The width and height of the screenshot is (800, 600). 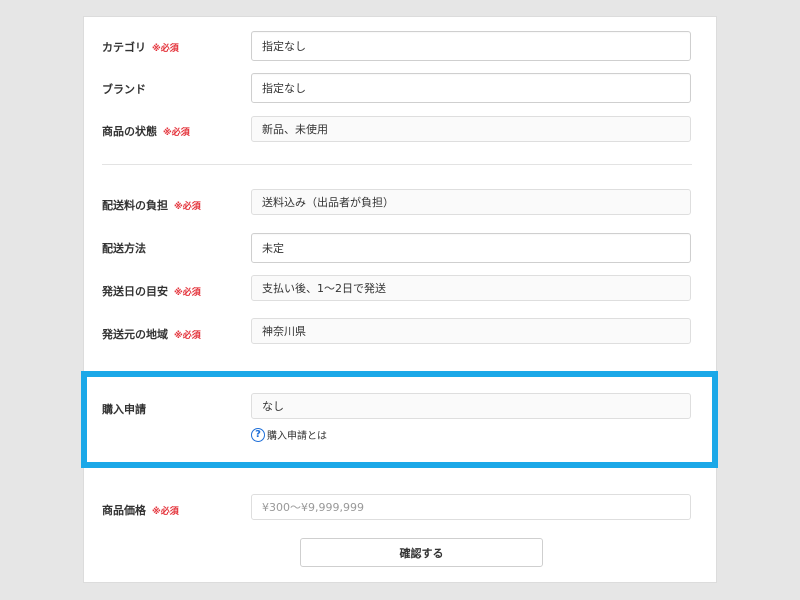 I want to click on condition-label: 商品の状態 ※必須, so click(x=146, y=131).